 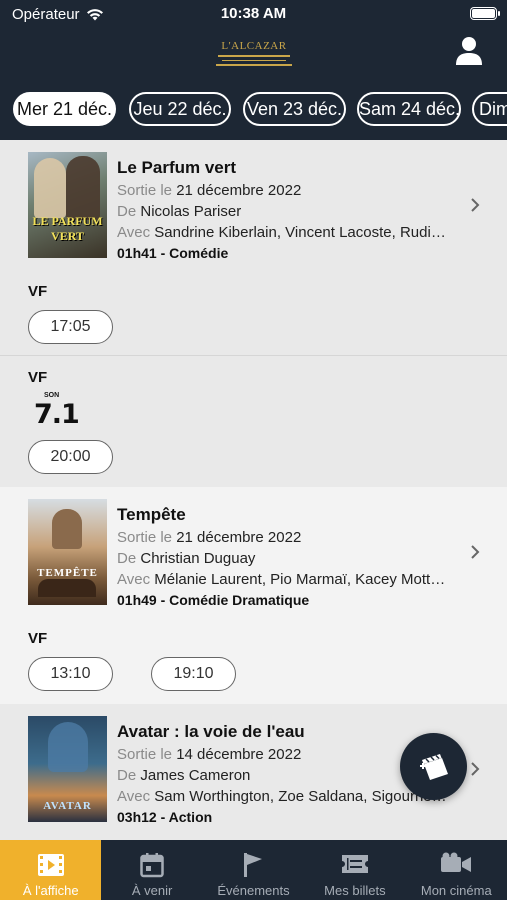 I want to click on tab-my-tickets: Mes billets, so click(x=354, y=870).